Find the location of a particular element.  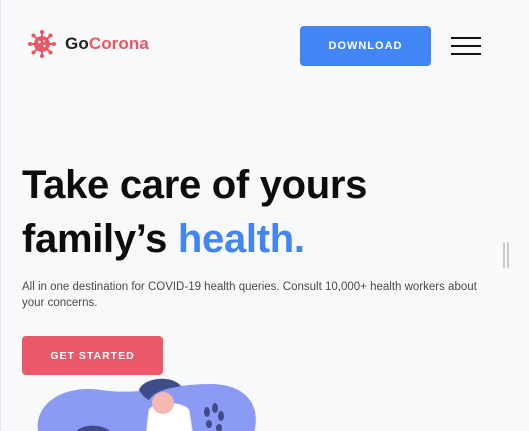

side-panel is located at coordinates (512, 215).